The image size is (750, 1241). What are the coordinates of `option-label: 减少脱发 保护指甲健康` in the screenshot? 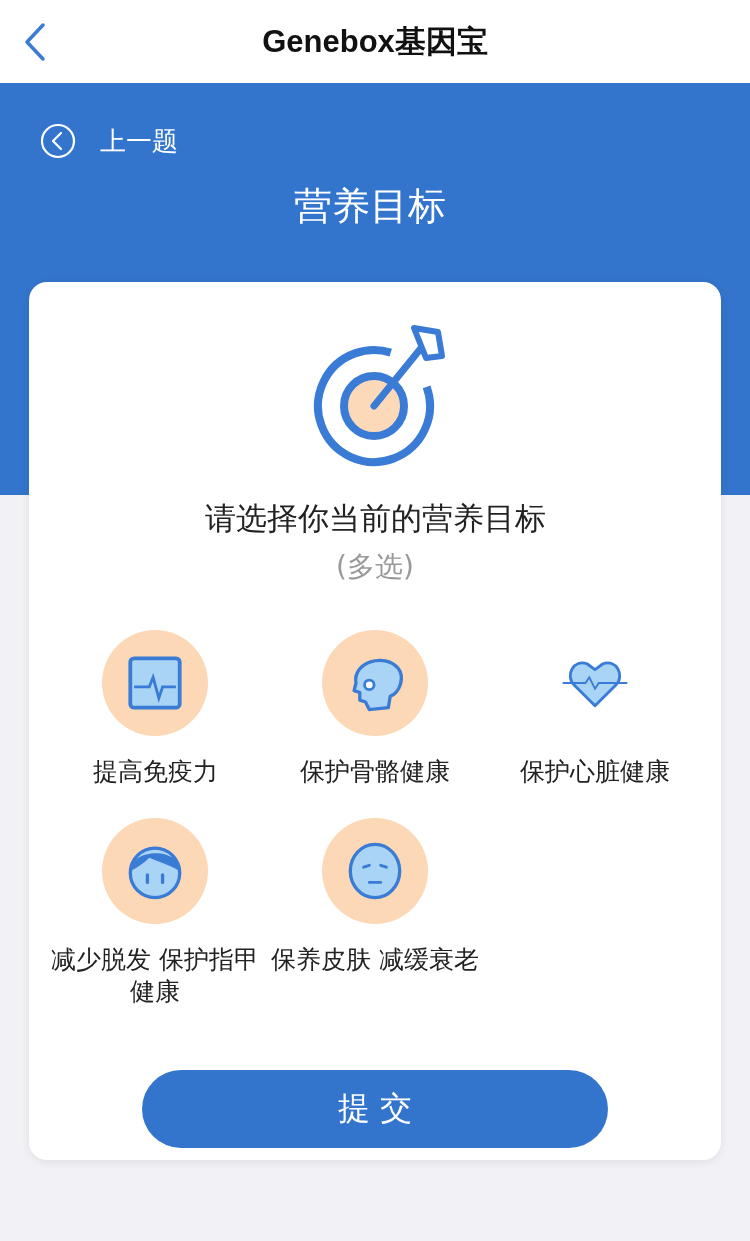 It's located at (155, 976).